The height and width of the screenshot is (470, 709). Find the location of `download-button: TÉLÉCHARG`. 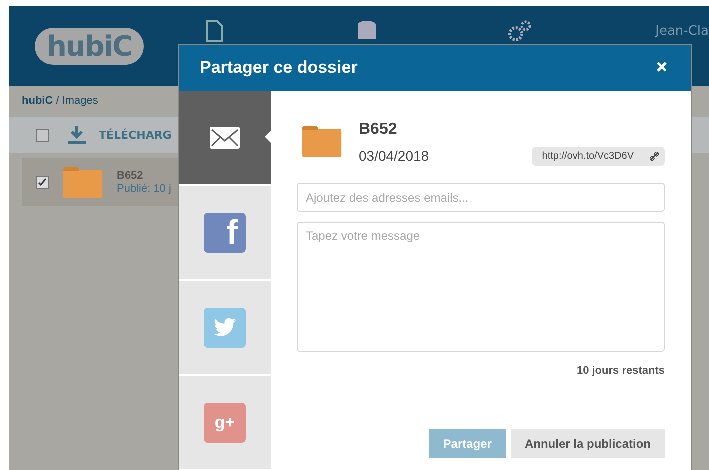

download-button: TÉLÉCHARG is located at coordinates (135, 135).